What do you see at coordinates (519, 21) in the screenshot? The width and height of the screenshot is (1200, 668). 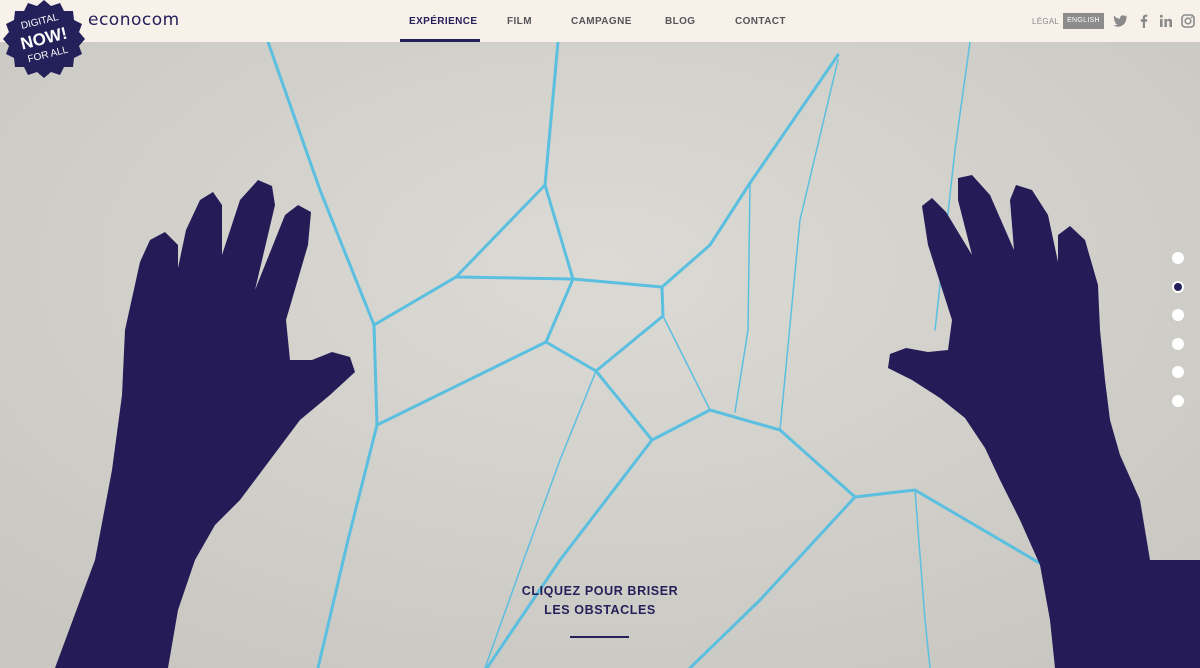 I see `nav-item-film: FILM` at bounding box center [519, 21].